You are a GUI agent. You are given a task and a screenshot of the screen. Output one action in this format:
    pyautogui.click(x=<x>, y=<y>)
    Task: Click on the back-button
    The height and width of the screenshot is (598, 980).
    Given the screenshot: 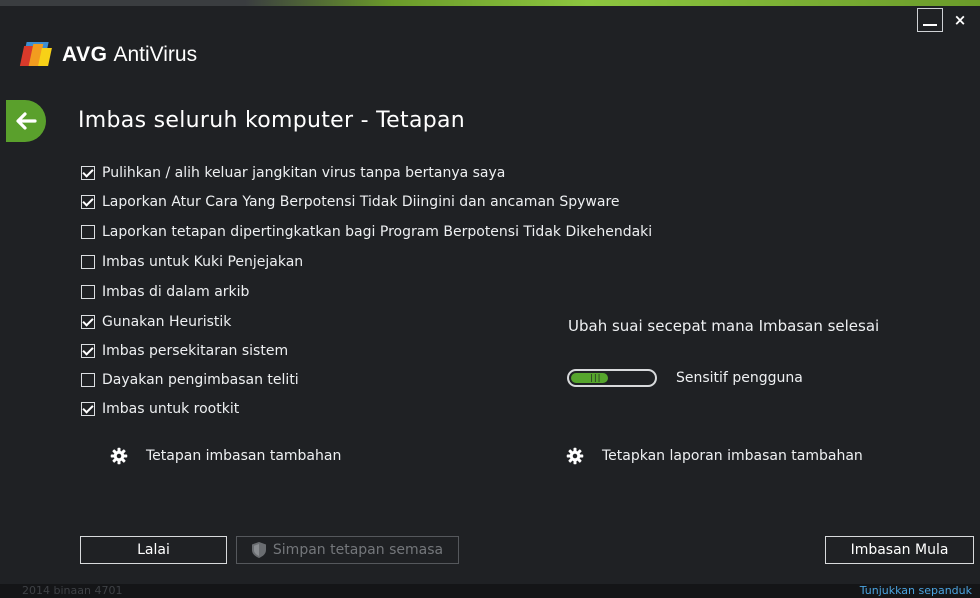 What is the action you would take?
    pyautogui.click(x=26, y=121)
    